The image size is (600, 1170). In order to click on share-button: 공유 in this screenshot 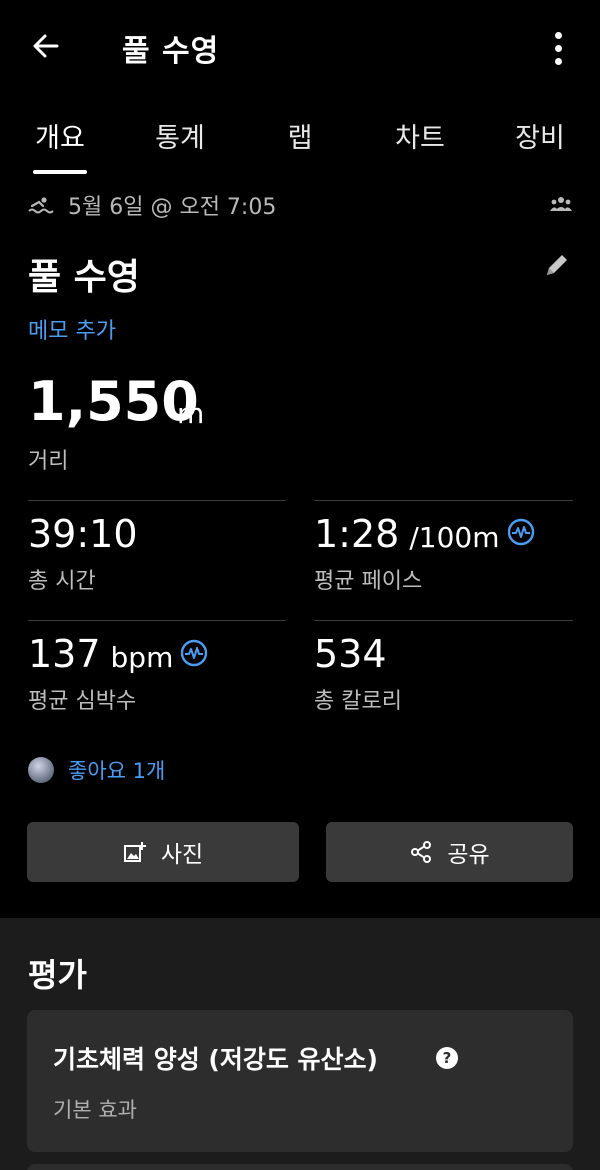, I will do `click(449, 852)`.